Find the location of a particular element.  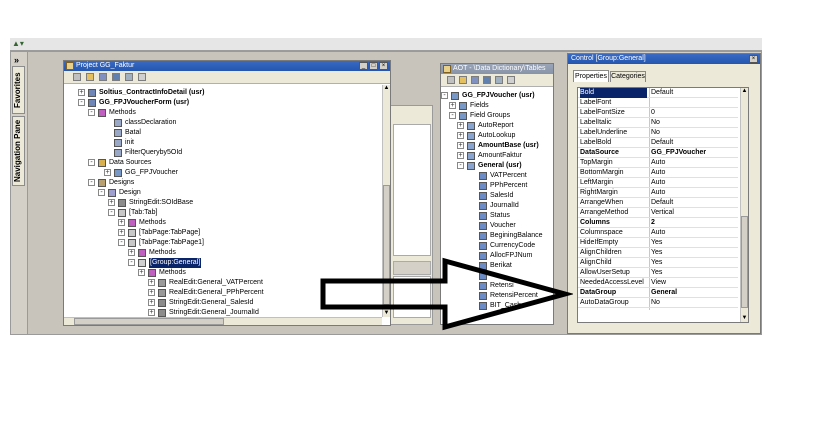

property-row: AllowUserSetup Yes is located at coordinates (658, 273).